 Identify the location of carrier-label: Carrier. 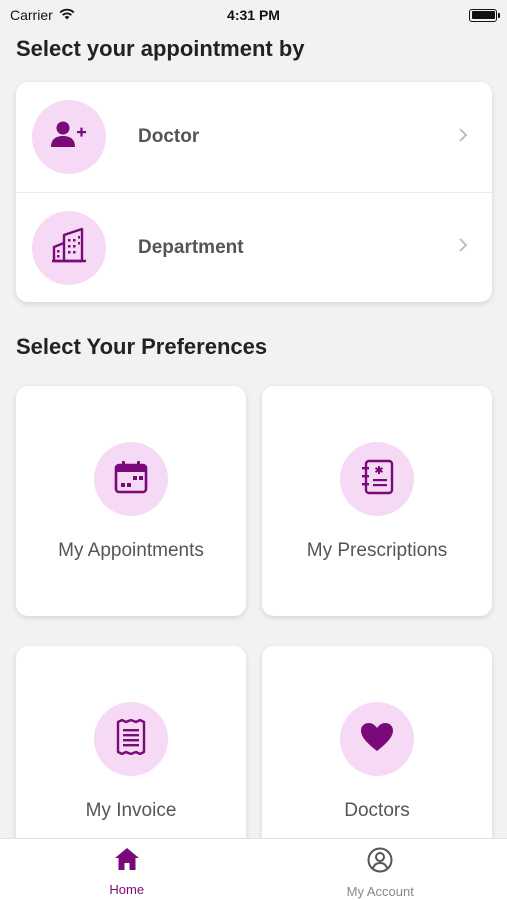
(31, 15).